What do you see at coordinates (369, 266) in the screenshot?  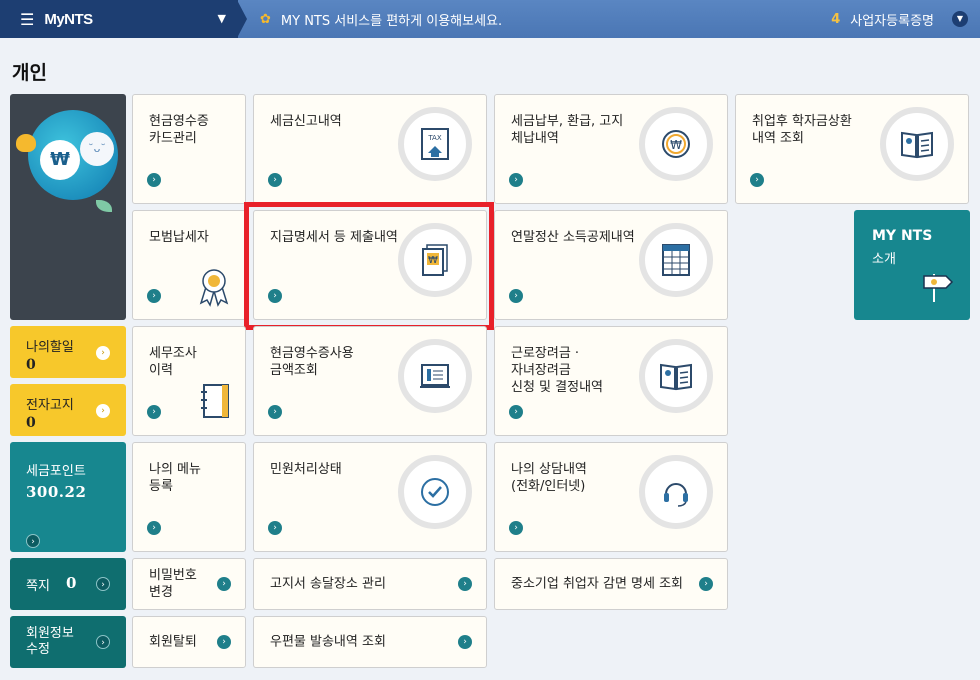 I see `highlight-box` at bounding box center [369, 266].